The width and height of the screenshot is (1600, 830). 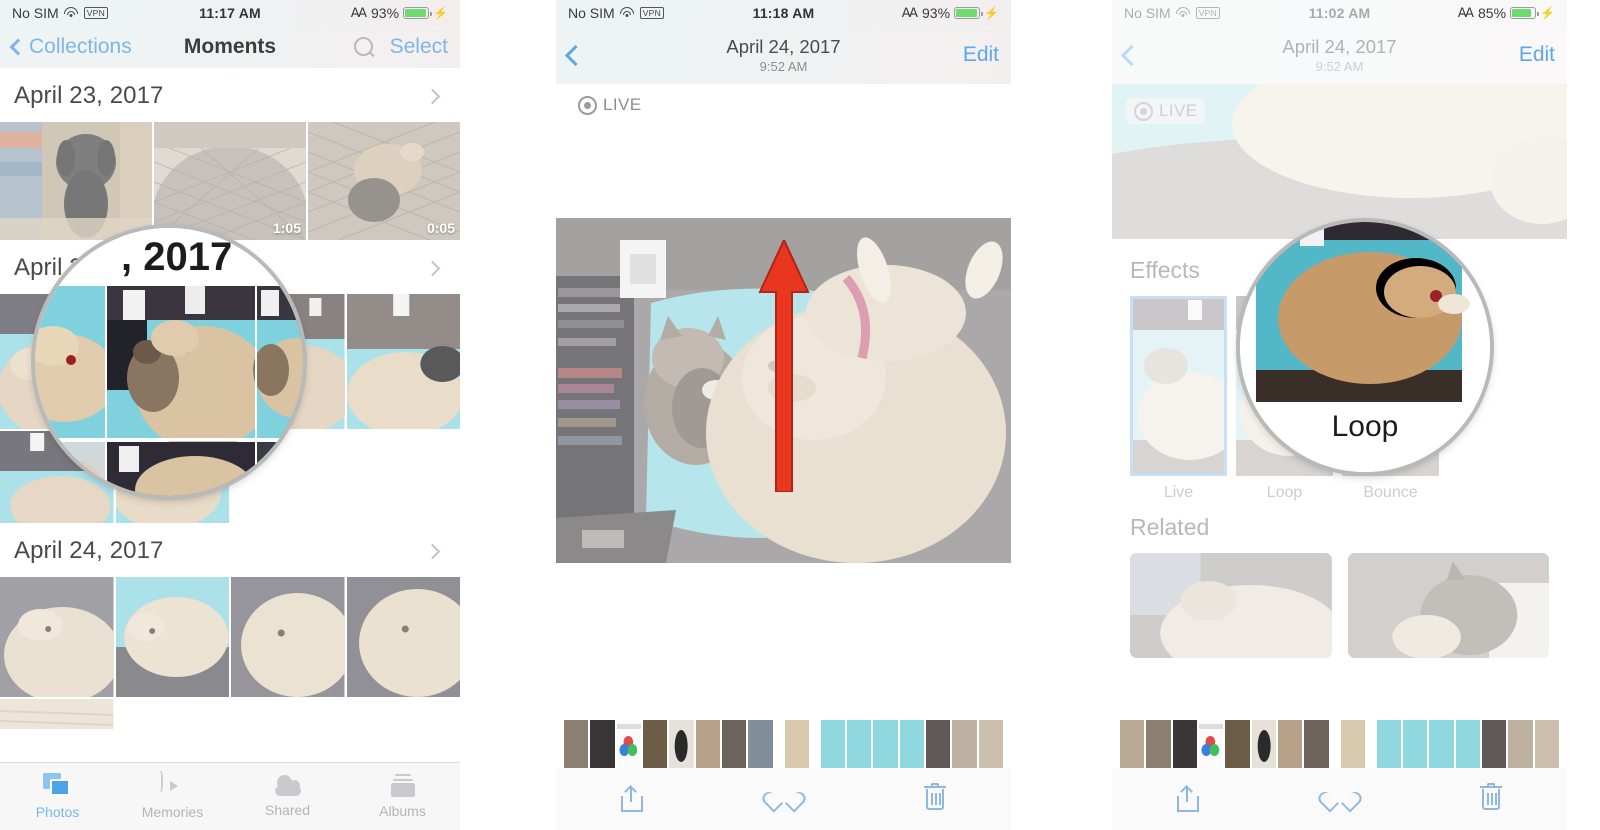 What do you see at coordinates (60, 13) in the screenshot?
I see `status-left: No SIM VPN` at bounding box center [60, 13].